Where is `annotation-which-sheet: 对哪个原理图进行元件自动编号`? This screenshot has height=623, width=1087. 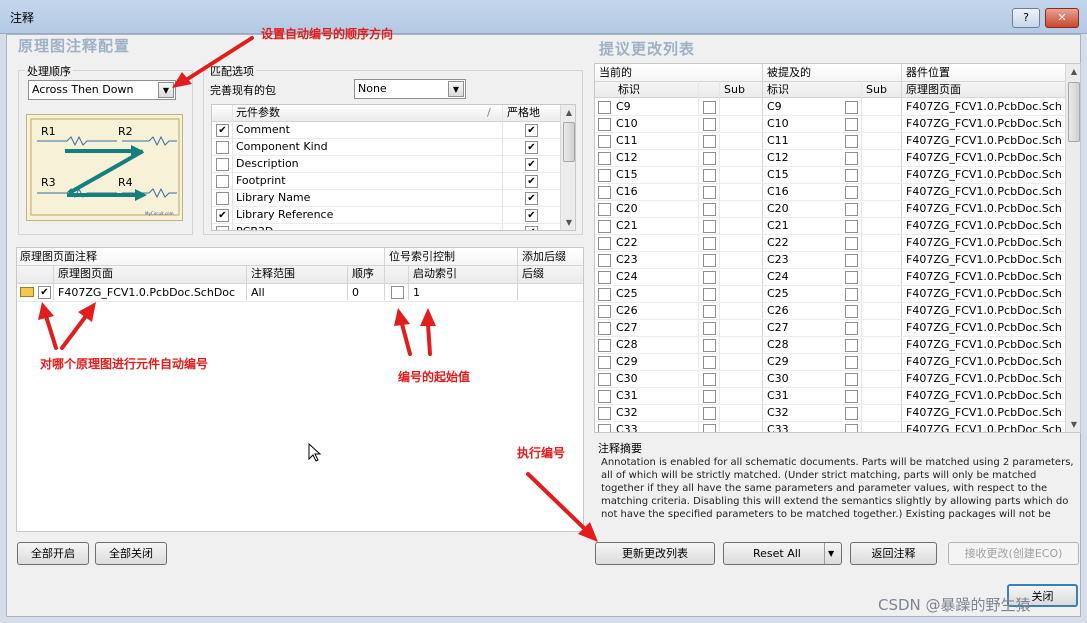 annotation-which-sheet: 对哪个原理图进行元件自动编号 is located at coordinates (124, 364).